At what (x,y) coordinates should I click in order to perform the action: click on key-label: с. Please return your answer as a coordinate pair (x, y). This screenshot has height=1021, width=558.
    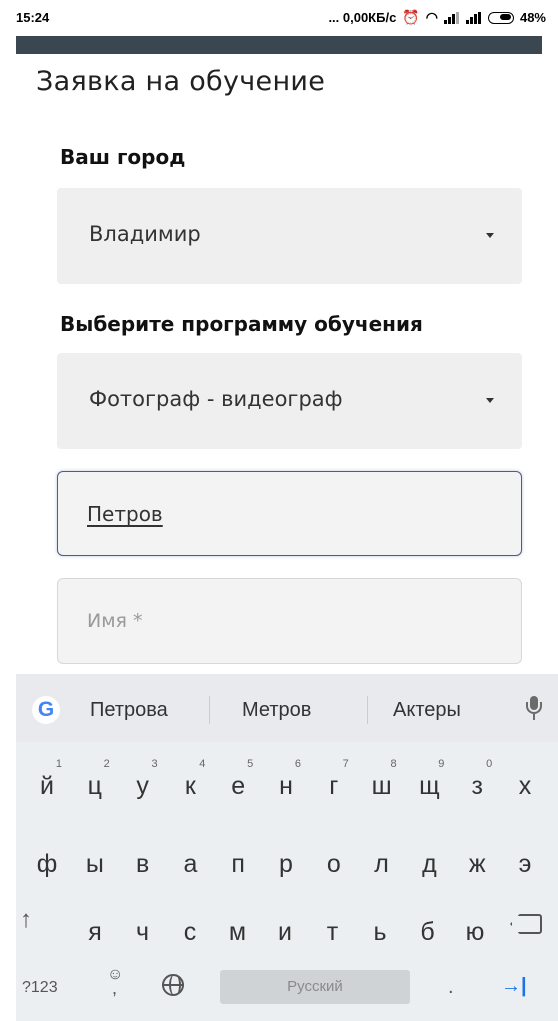
    Looking at the image, I should click on (190, 932).